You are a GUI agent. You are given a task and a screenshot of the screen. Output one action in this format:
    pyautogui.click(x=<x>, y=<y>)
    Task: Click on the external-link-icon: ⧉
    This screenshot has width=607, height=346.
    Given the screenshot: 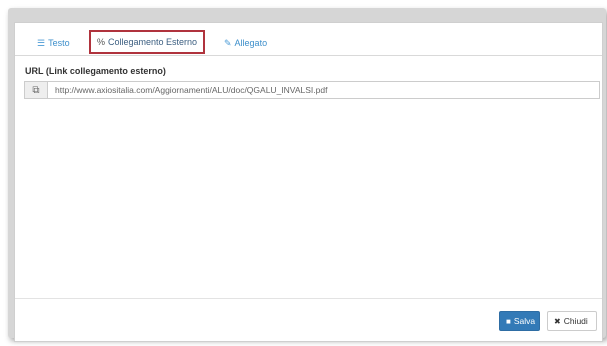 What is the action you would take?
    pyautogui.click(x=36, y=90)
    